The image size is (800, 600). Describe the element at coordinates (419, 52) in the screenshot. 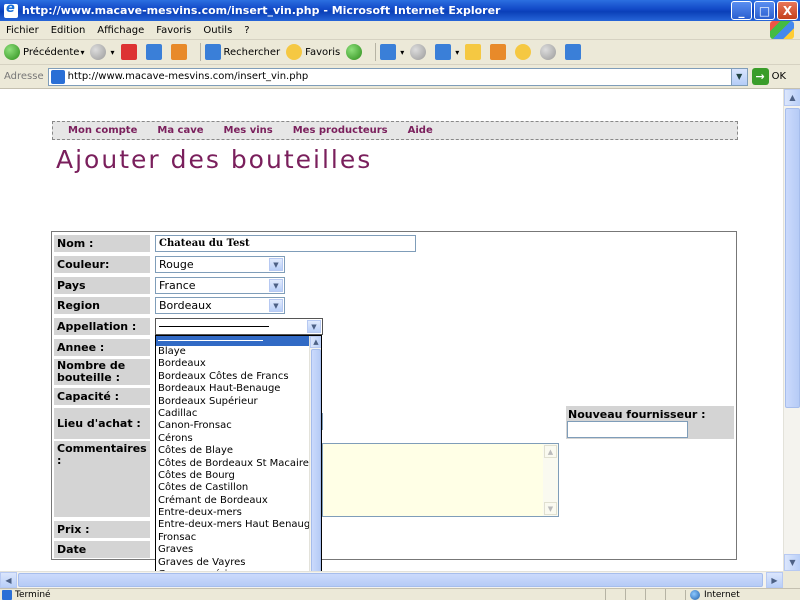

I see `print-button` at that location.